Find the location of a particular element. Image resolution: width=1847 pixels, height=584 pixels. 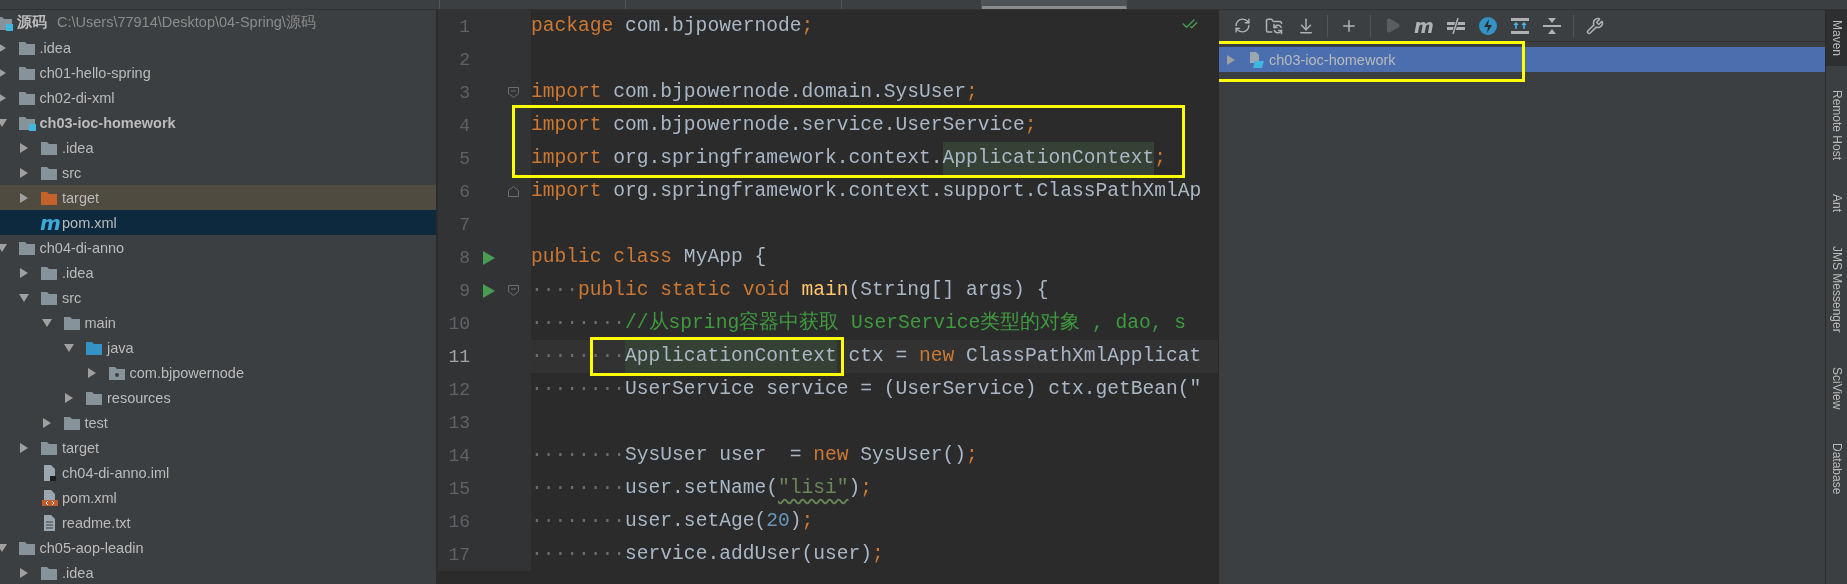

tool-window-tab: SciView is located at coordinates (1836, 388).